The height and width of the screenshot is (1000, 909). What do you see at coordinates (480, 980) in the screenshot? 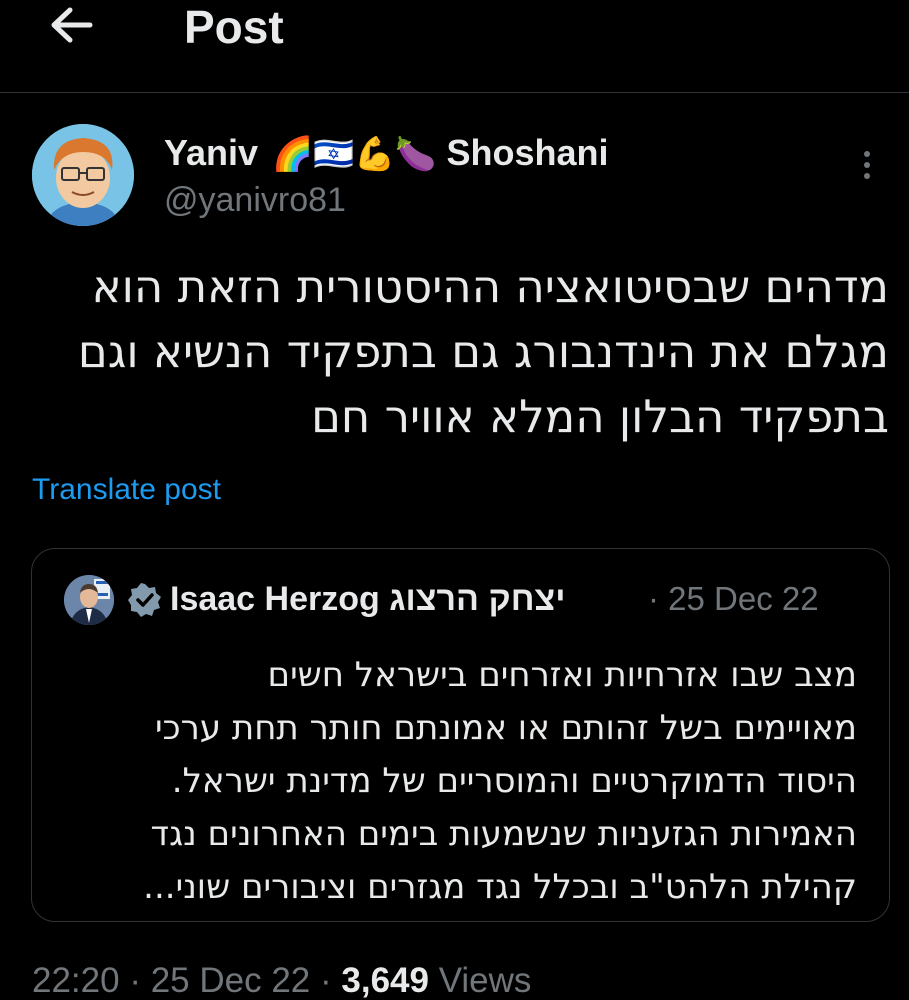
I see `views-label: Views` at bounding box center [480, 980].